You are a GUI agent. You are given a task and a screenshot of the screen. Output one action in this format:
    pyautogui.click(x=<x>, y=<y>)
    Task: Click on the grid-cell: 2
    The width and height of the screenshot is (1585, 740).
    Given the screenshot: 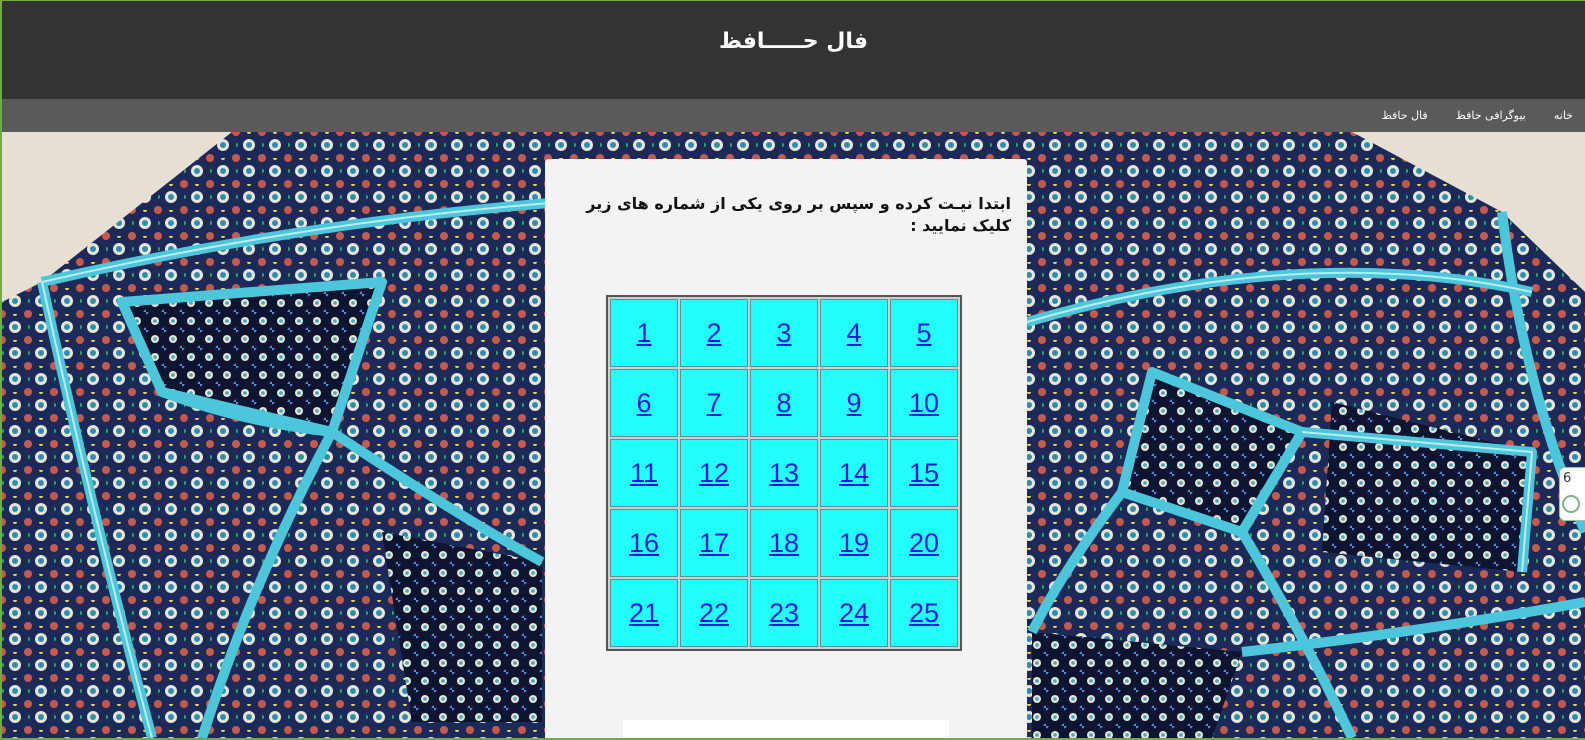 What is the action you would take?
    pyautogui.click(x=714, y=333)
    